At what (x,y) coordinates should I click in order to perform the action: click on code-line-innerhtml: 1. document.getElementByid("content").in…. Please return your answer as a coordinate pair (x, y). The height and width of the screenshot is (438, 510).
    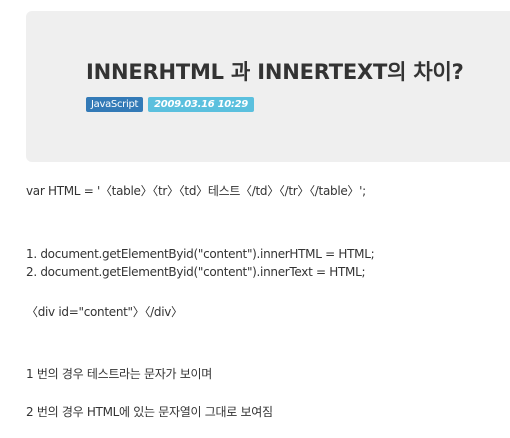
    Looking at the image, I should click on (200, 254).